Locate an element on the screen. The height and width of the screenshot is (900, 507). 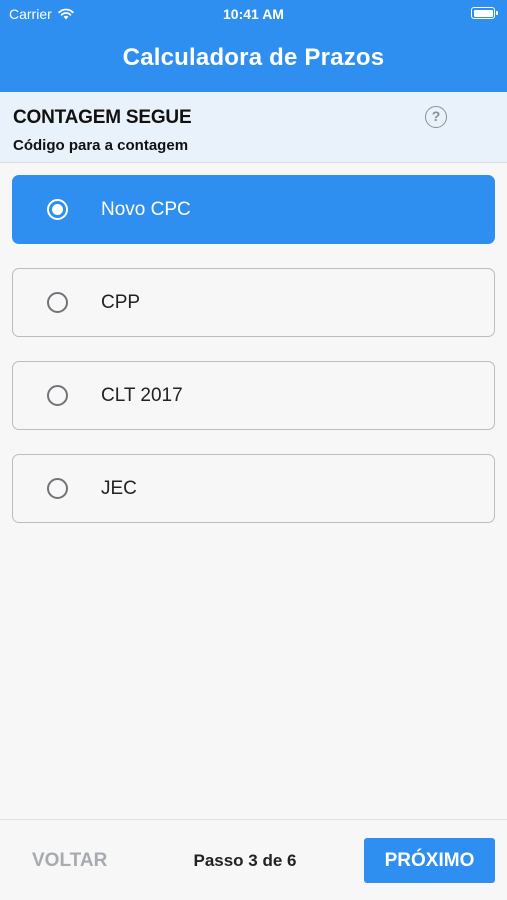
help-icon: ? is located at coordinates (436, 117).